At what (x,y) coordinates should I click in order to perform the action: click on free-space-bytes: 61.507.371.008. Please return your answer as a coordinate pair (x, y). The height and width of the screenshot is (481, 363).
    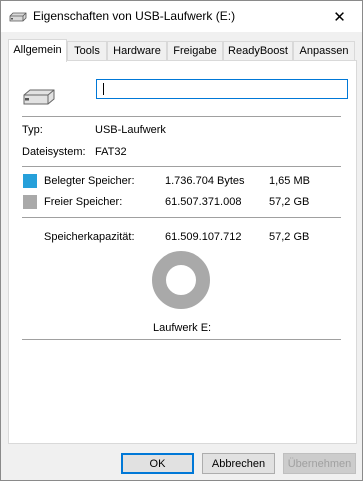
    Looking at the image, I should click on (203, 202).